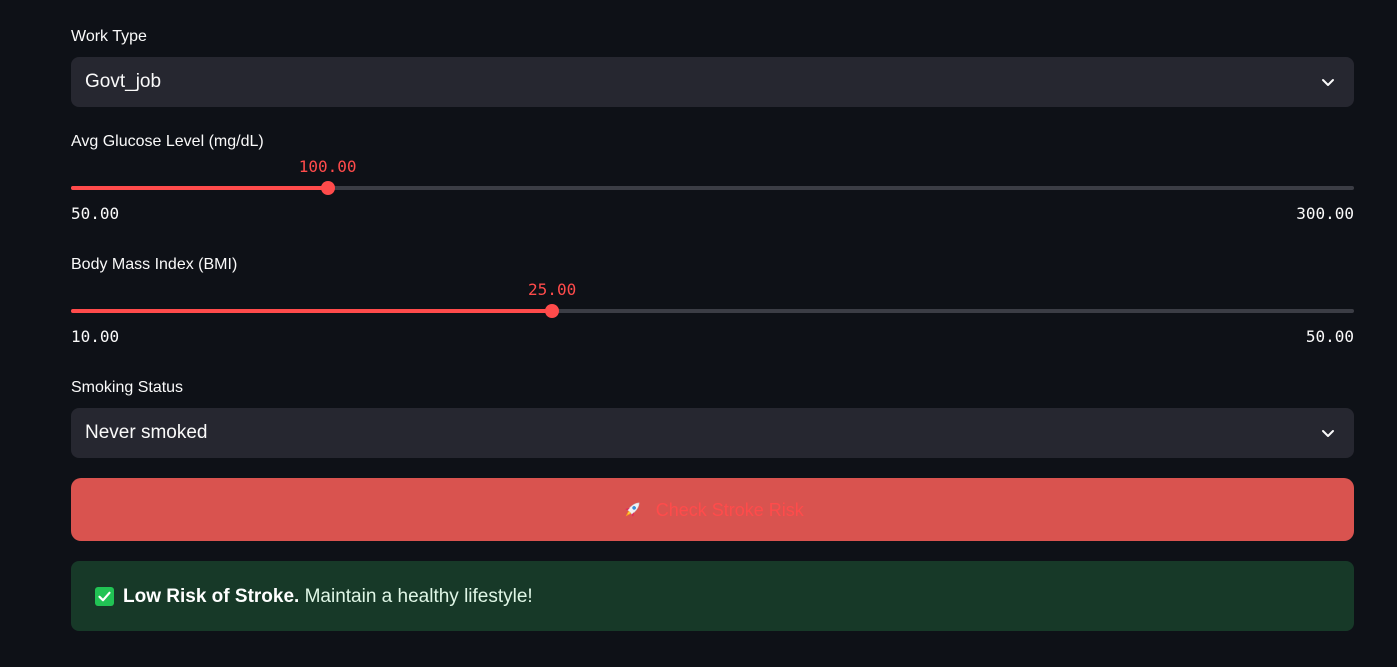 The height and width of the screenshot is (667, 1397). Describe the element at coordinates (95, 213) in the screenshot. I see `slider-min-value: 50.00` at that location.